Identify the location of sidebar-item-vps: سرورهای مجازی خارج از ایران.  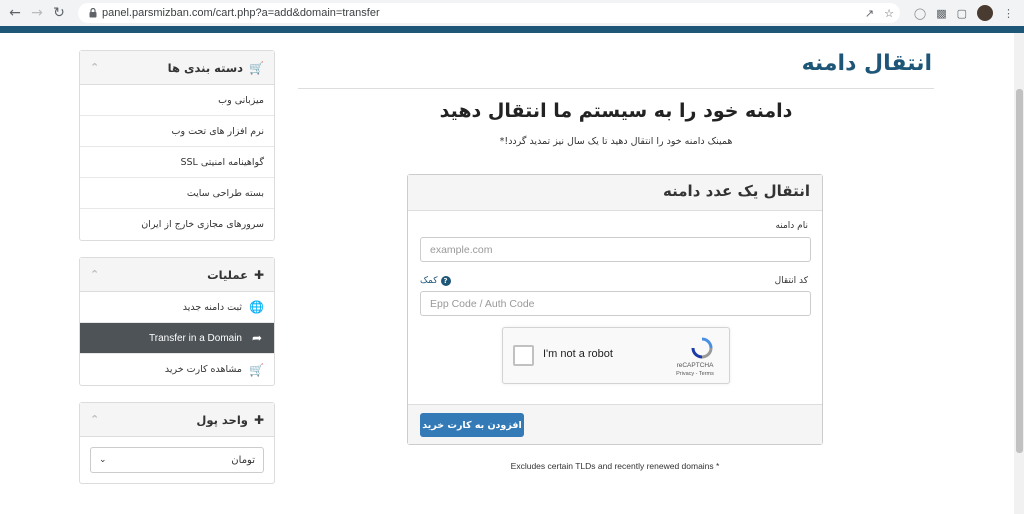
(177, 224).